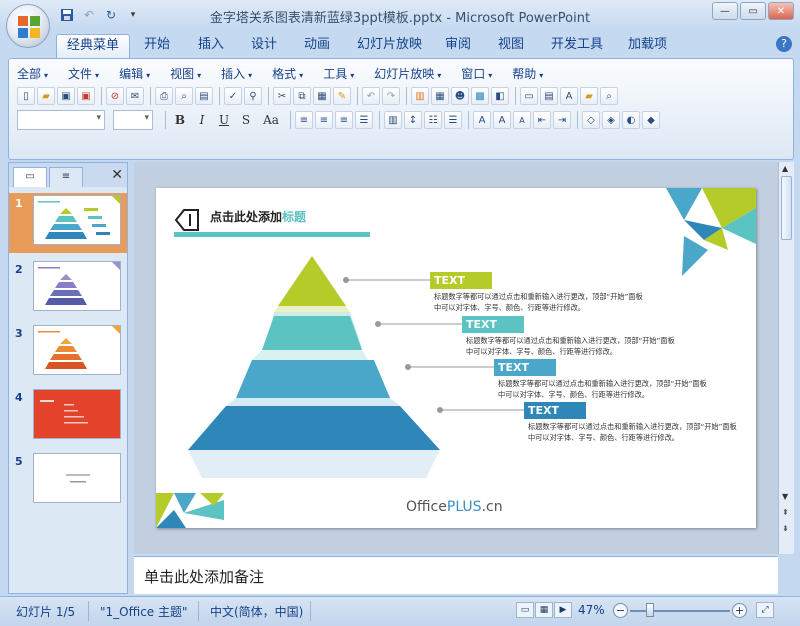 The height and width of the screenshot is (626, 800). What do you see at coordinates (725, 11) in the screenshot?
I see `minimize-button: —` at bounding box center [725, 11].